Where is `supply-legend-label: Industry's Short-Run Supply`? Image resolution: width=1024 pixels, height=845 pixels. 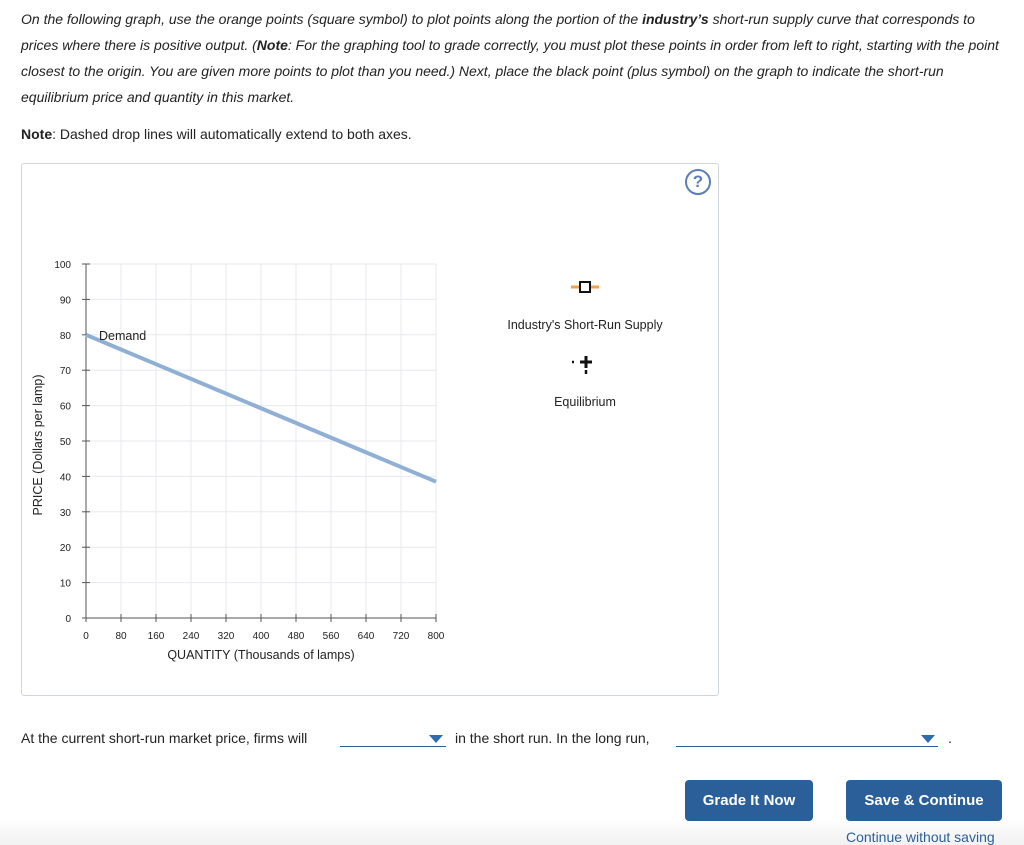
supply-legend-label: Industry's Short-Run Supply is located at coordinates (585, 325).